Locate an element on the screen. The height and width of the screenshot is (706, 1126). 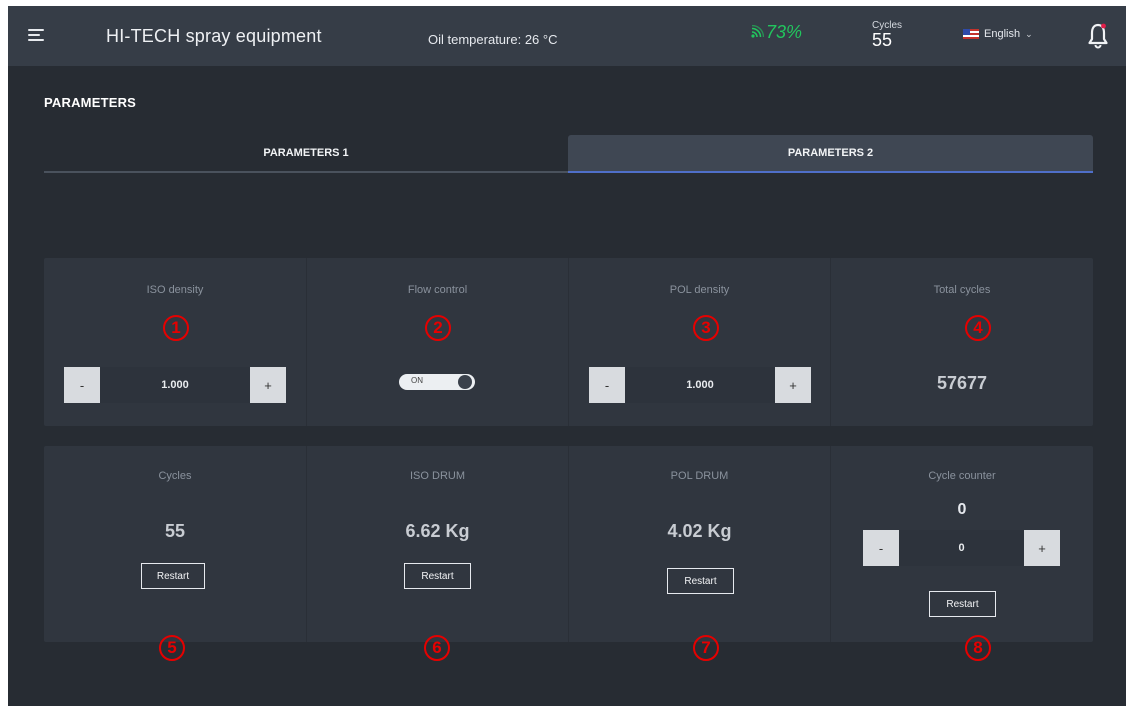
iso-density-stepper: - 1.000 + is located at coordinates (175, 385).